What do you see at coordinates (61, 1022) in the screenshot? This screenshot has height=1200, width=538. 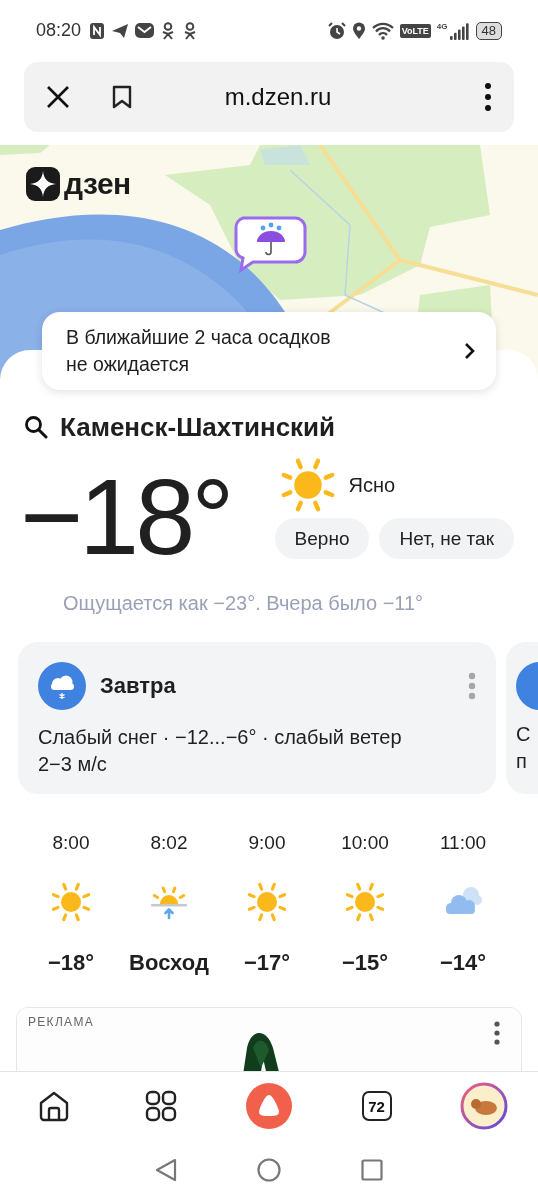 I see `ad-label: РЕКЛАМА` at bounding box center [61, 1022].